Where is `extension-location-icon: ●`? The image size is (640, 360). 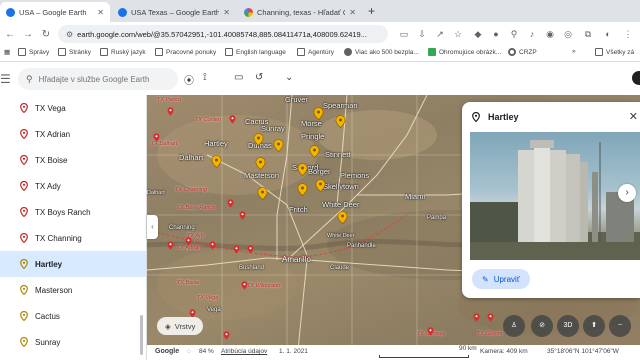 extension-location-icon: ● is located at coordinates (496, 34).